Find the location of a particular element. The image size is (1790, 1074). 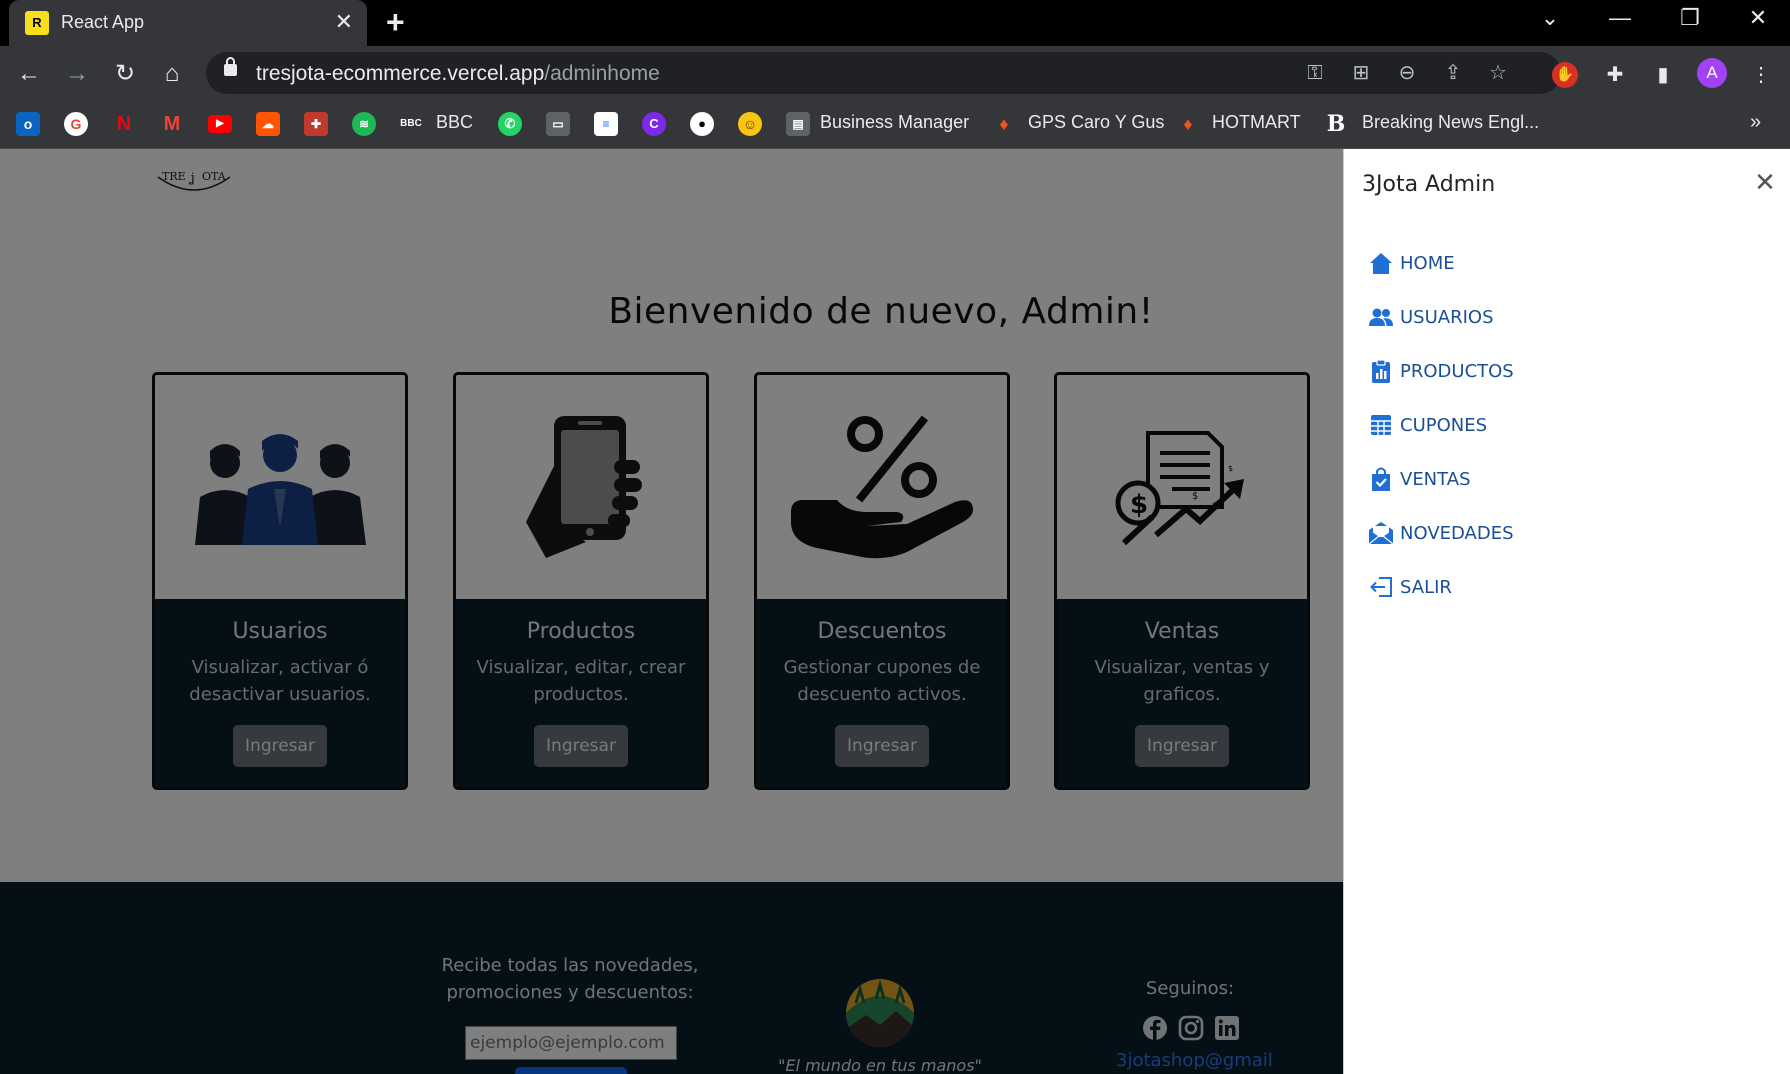

lock-icon is located at coordinates (230, 66).